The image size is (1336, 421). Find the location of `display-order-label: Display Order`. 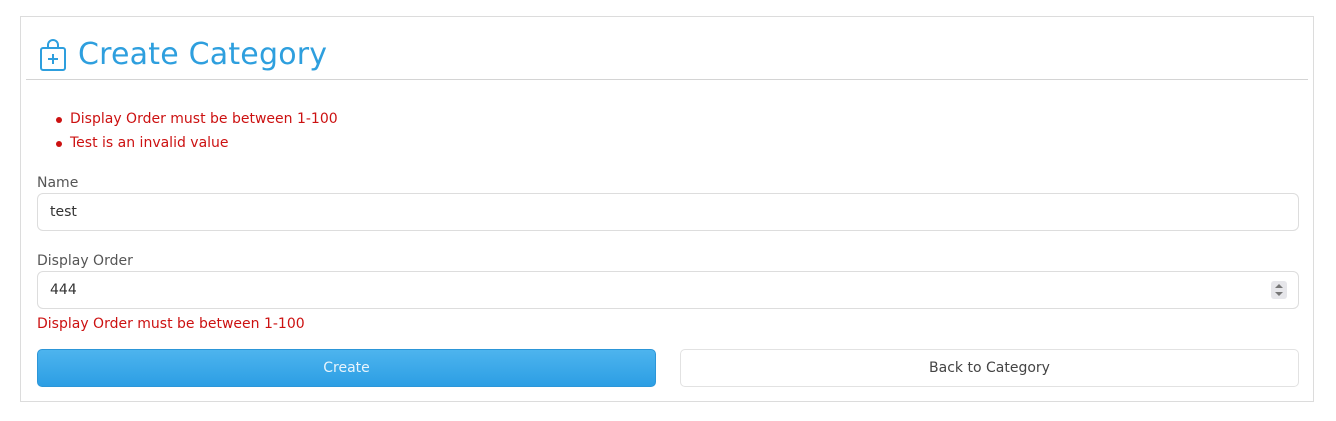

display-order-label: Display Order is located at coordinates (85, 261).